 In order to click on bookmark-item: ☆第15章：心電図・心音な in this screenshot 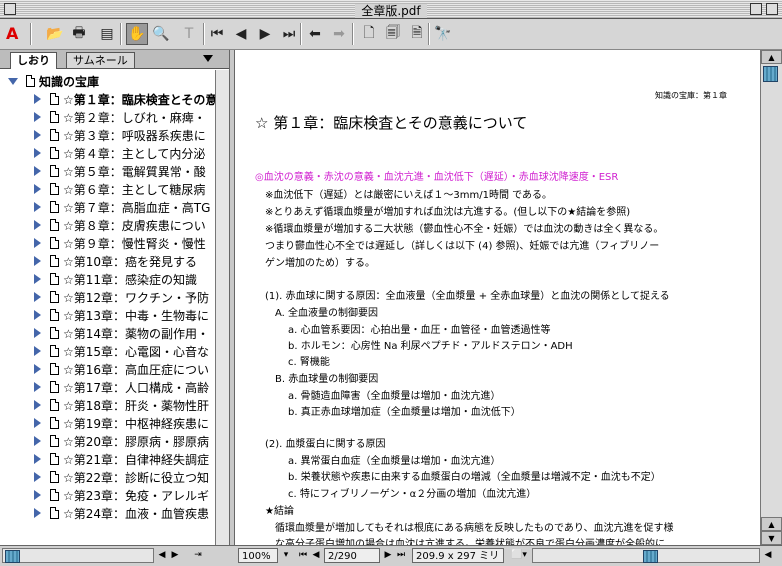, I will do `click(124, 351)`.